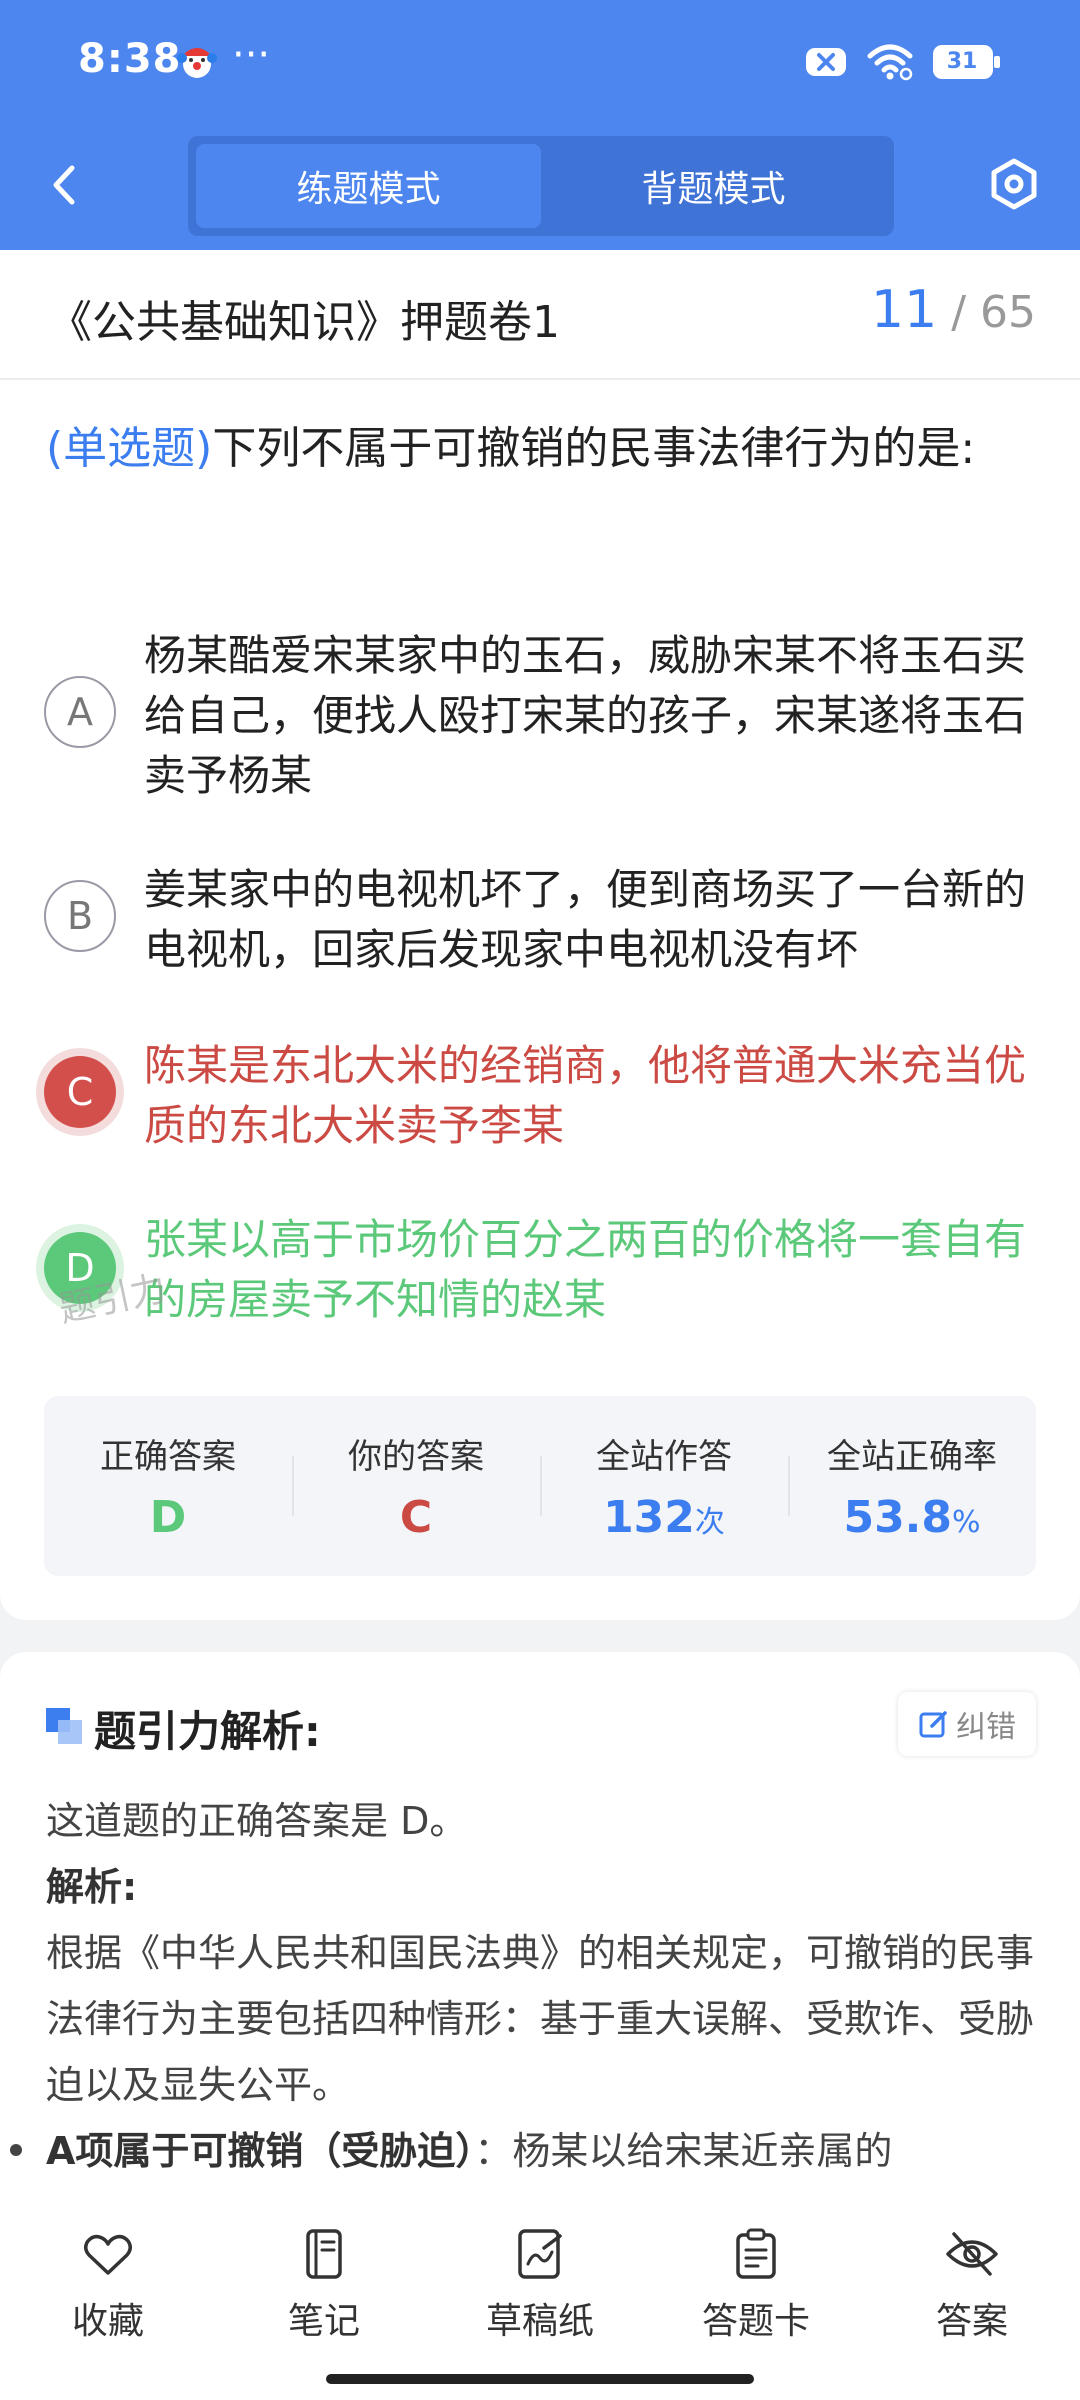 This screenshot has height=2400, width=1080. I want to click on battery-icon: 31, so click(967, 62).